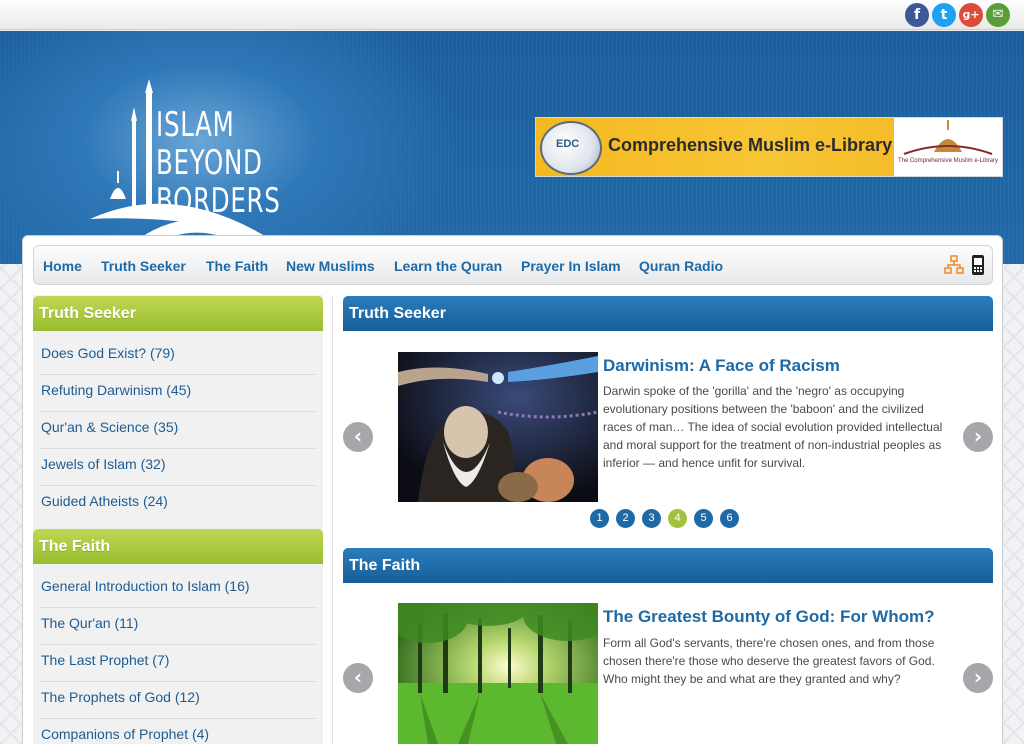 This screenshot has height=744, width=1024. What do you see at coordinates (143, 266) in the screenshot?
I see `nav-truth-seeker: Truth Seeker` at bounding box center [143, 266].